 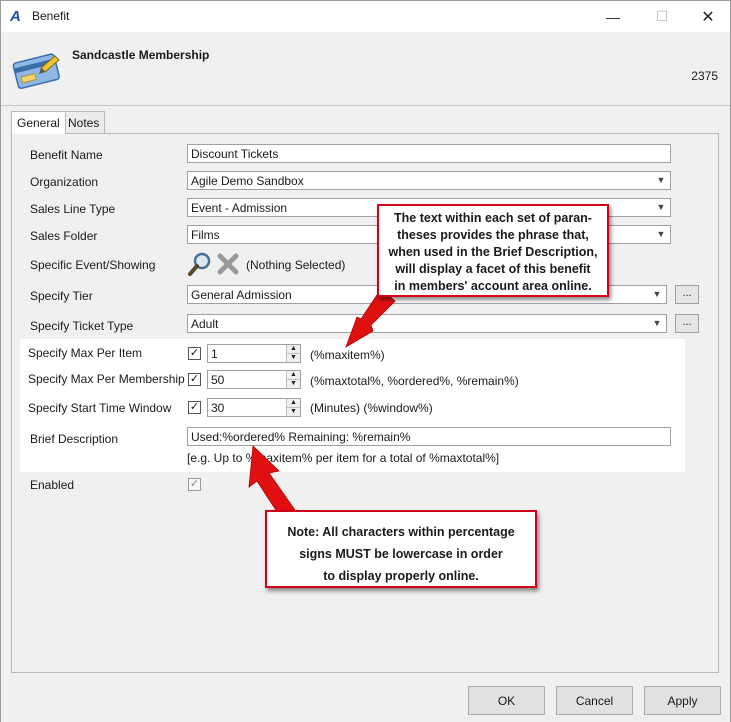 What do you see at coordinates (254, 353) in the screenshot?
I see `max-per-item-stepper: 1 ▲ ▼` at bounding box center [254, 353].